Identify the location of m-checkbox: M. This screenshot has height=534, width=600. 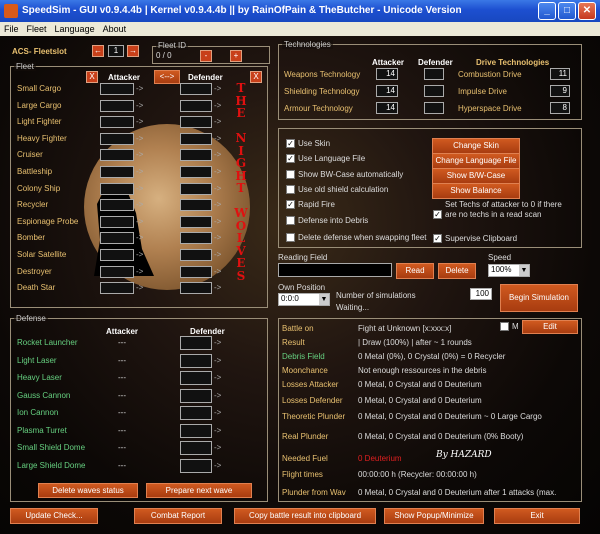
(509, 326).